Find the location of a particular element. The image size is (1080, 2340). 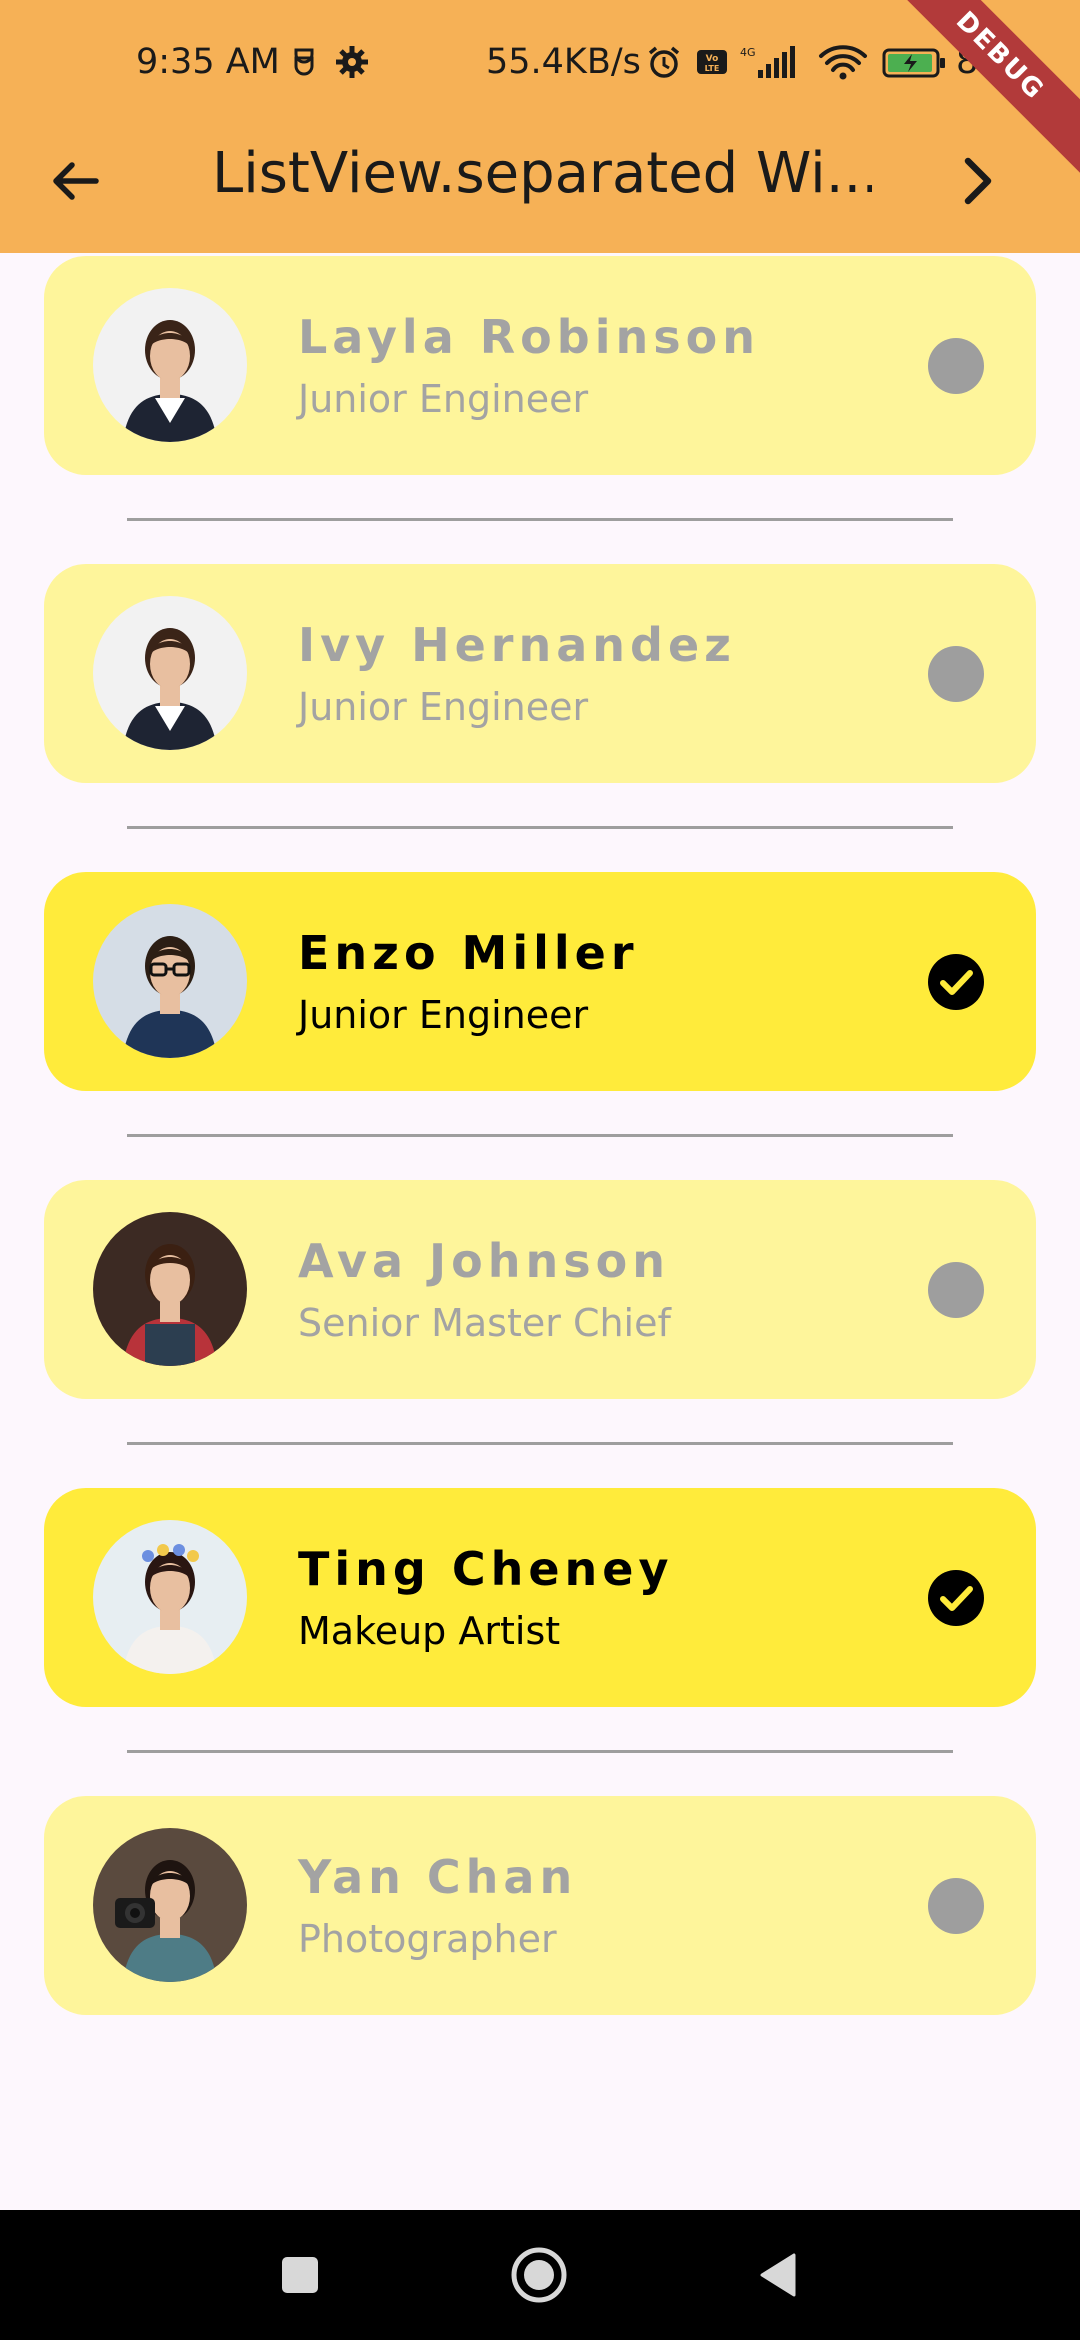

home-circle-icon is located at coordinates (539, 2275).